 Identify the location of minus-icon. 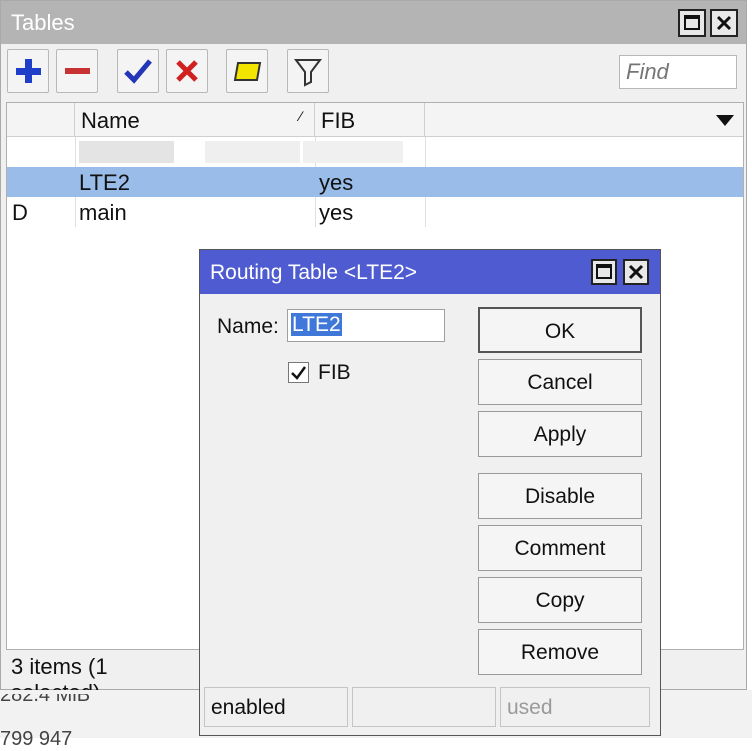
(77, 71).